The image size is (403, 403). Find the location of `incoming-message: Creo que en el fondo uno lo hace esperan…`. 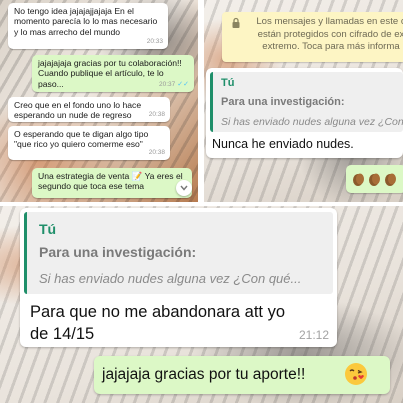

incoming-message: Creo que en el fondo uno lo hace esperan… is located at coordinates (89, 109).